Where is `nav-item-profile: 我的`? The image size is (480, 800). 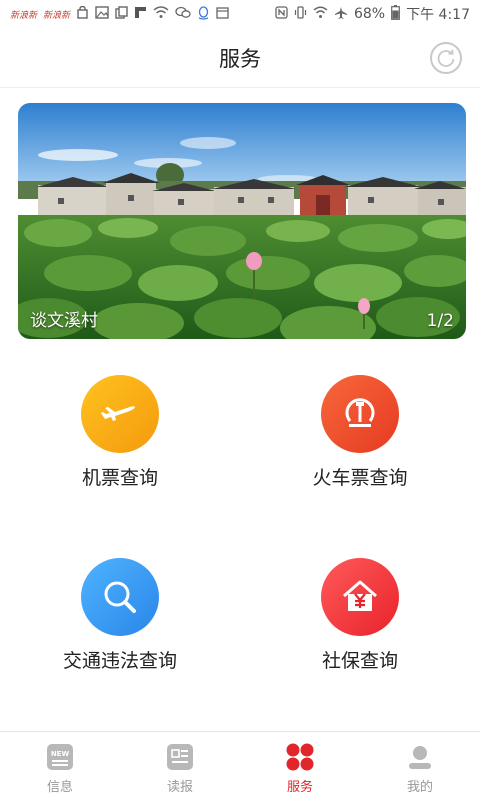
nav-item-profile: 我的 is located at coordinates (420, 766).